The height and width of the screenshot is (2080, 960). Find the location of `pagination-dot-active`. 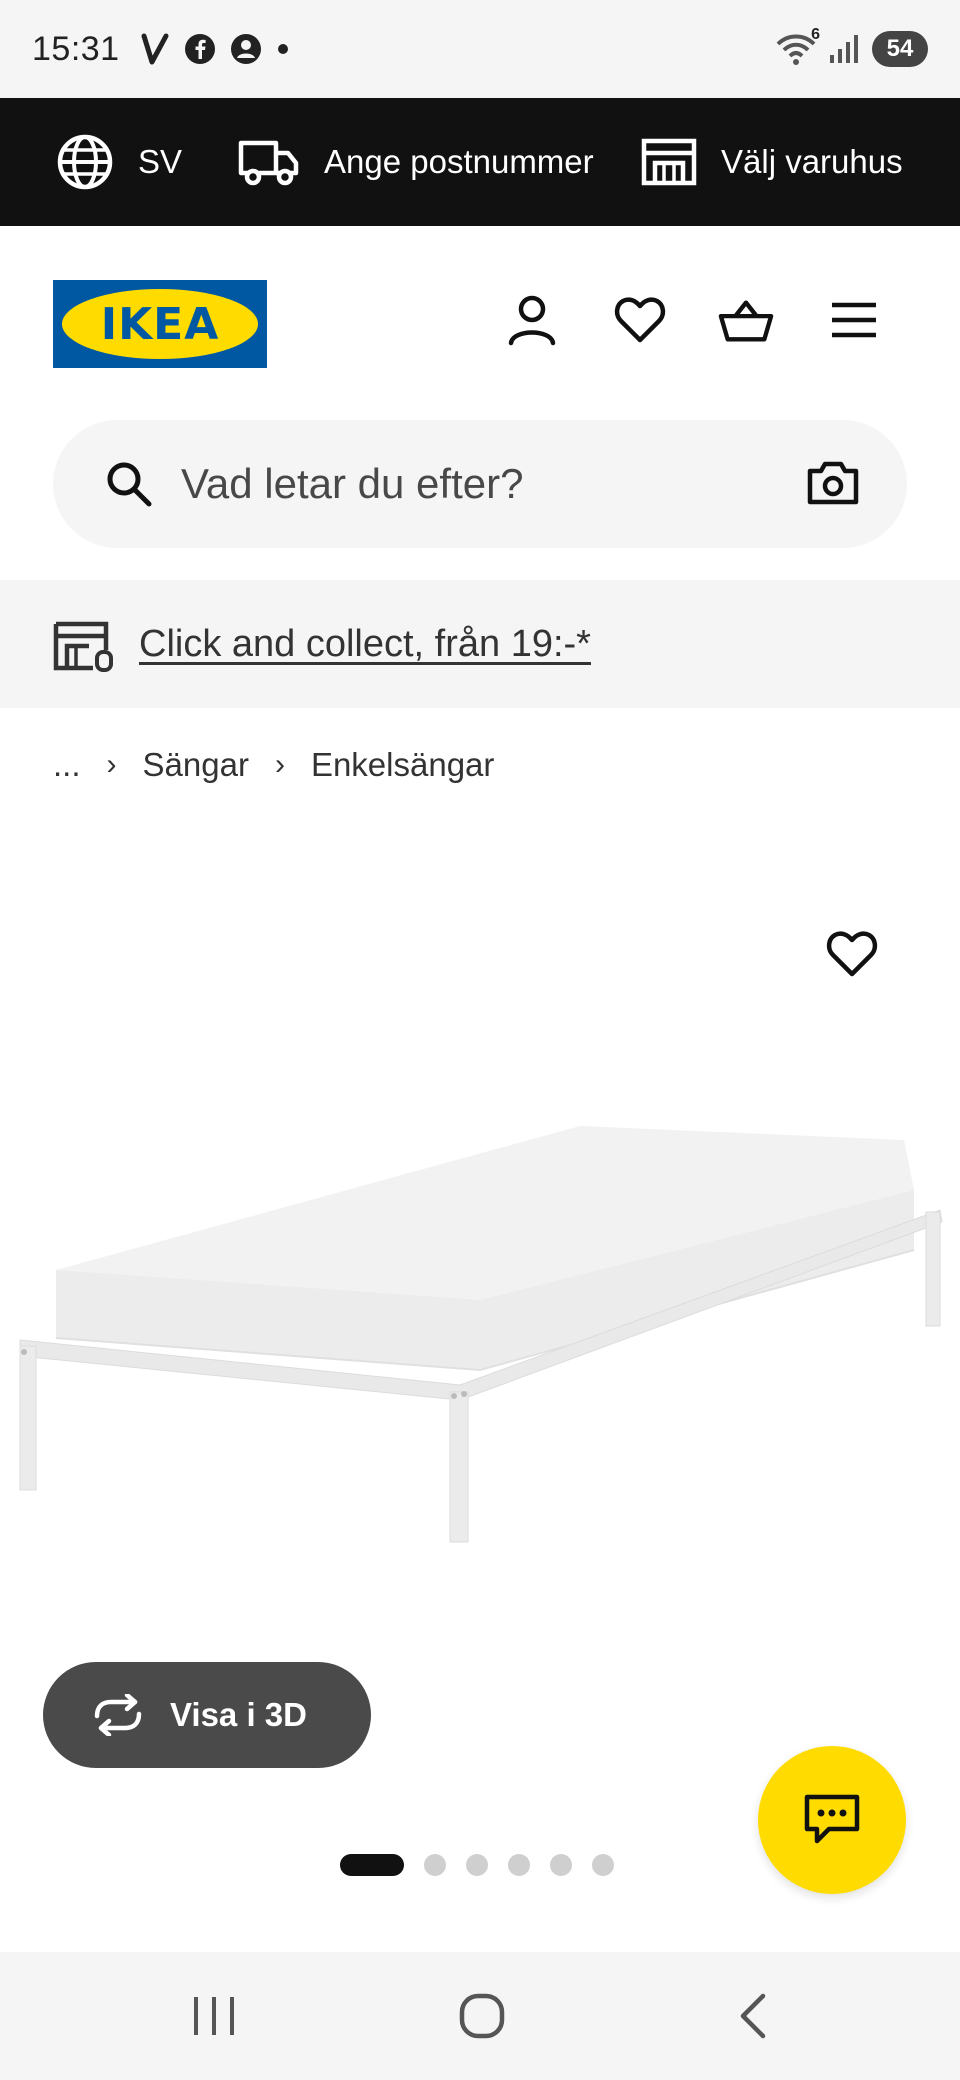

pagination-dot-active is located at coordinates (372, 1865).